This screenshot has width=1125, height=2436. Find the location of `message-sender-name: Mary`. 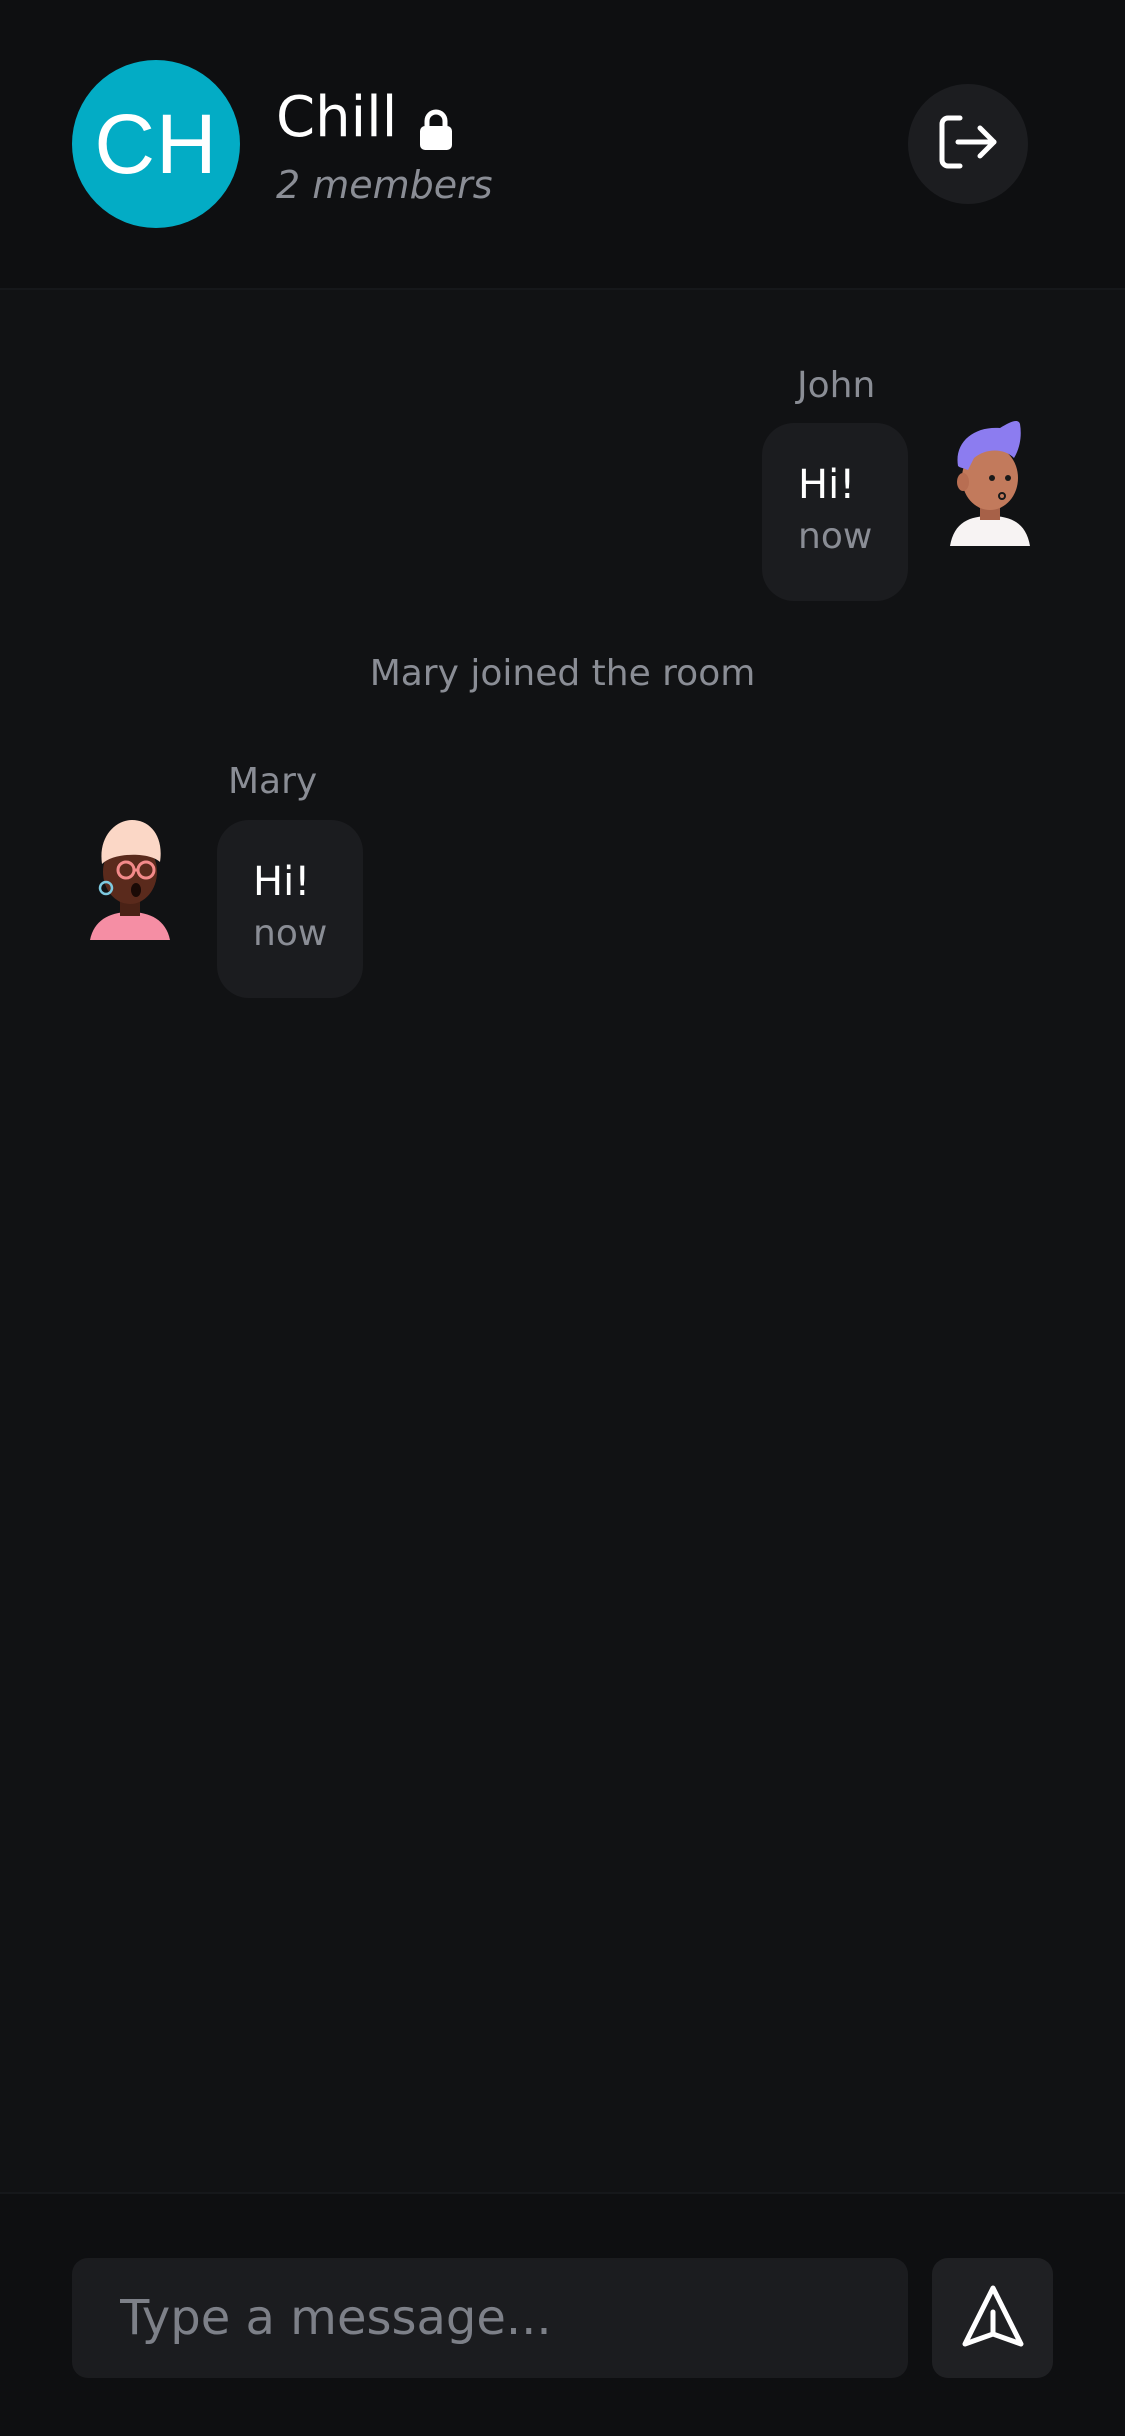

message-sender-name: Mary is located at coordinates (273, 781).